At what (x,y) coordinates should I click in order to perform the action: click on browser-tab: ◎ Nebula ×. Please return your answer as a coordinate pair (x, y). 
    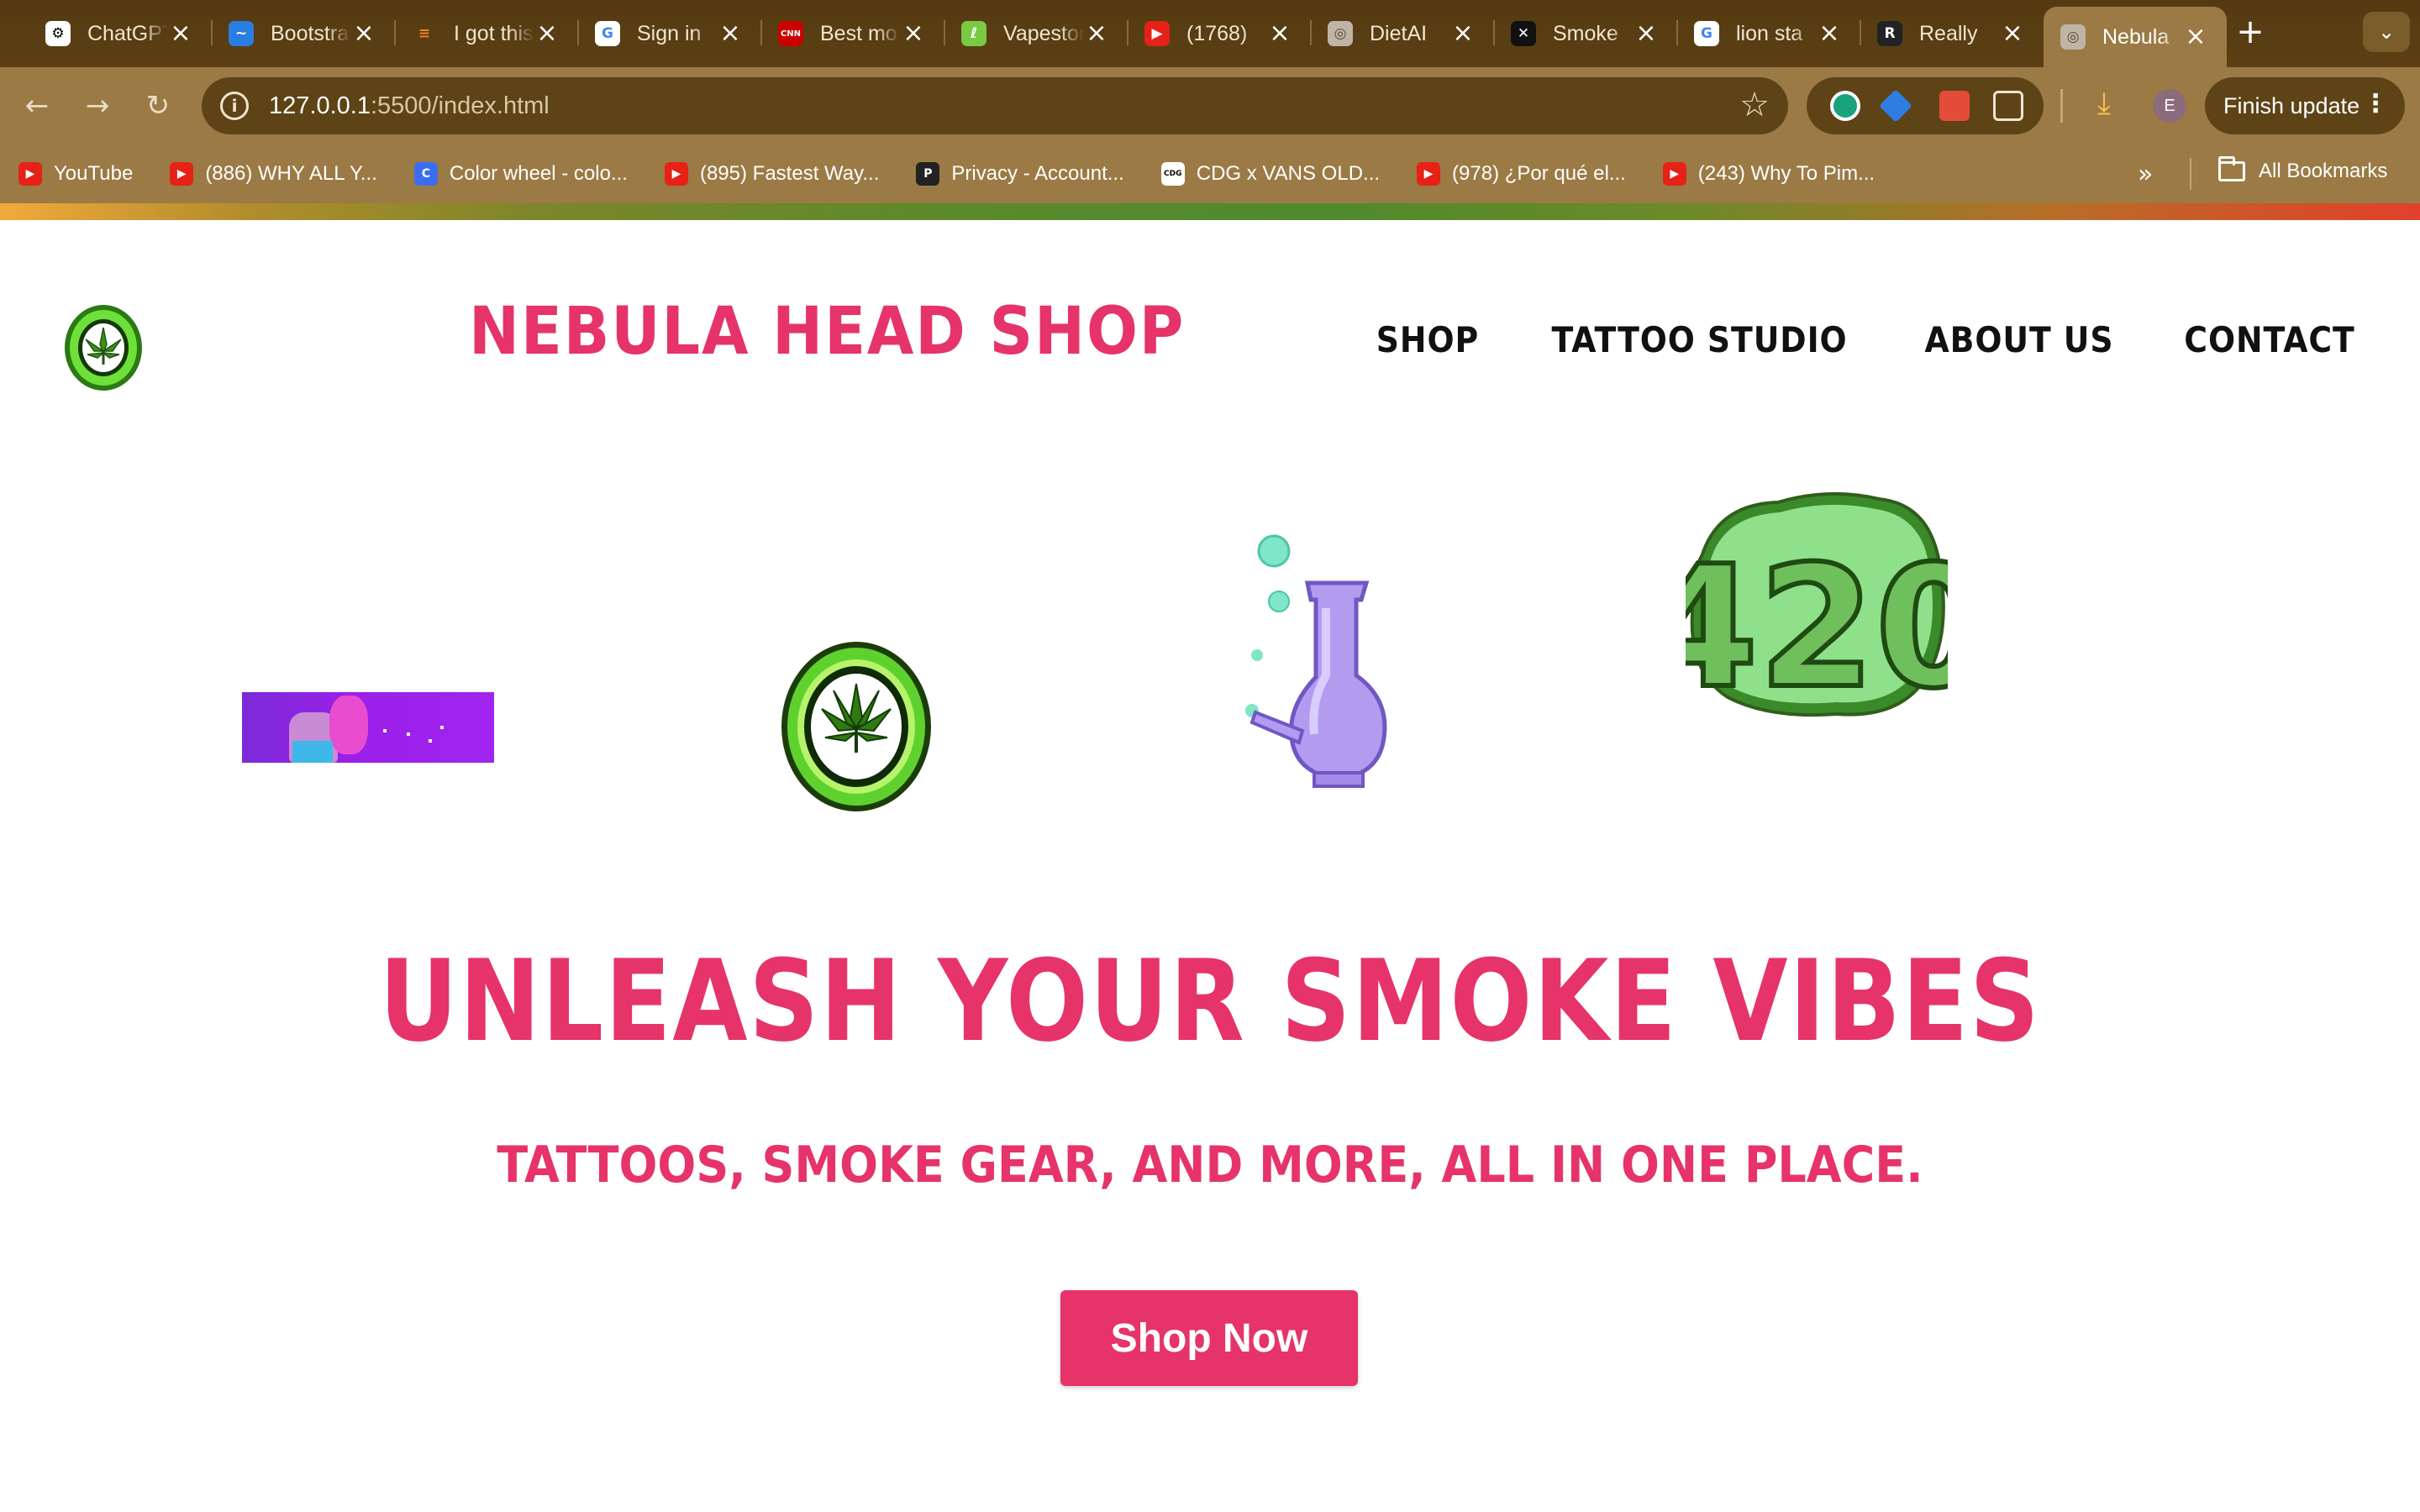
    Looking at the image, I should click on (2135, 37).